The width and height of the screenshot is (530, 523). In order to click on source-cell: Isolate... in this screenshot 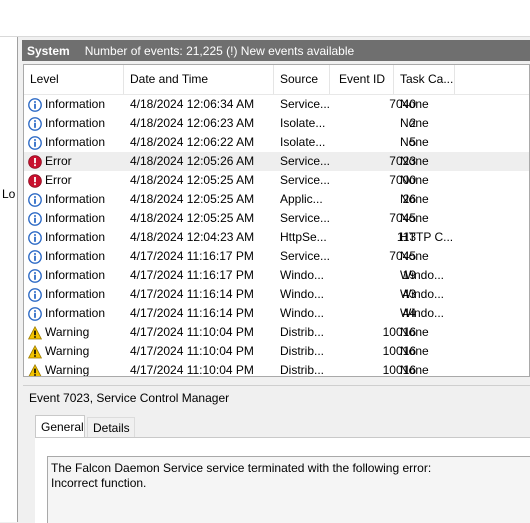, I will do `click(303, 123)`.